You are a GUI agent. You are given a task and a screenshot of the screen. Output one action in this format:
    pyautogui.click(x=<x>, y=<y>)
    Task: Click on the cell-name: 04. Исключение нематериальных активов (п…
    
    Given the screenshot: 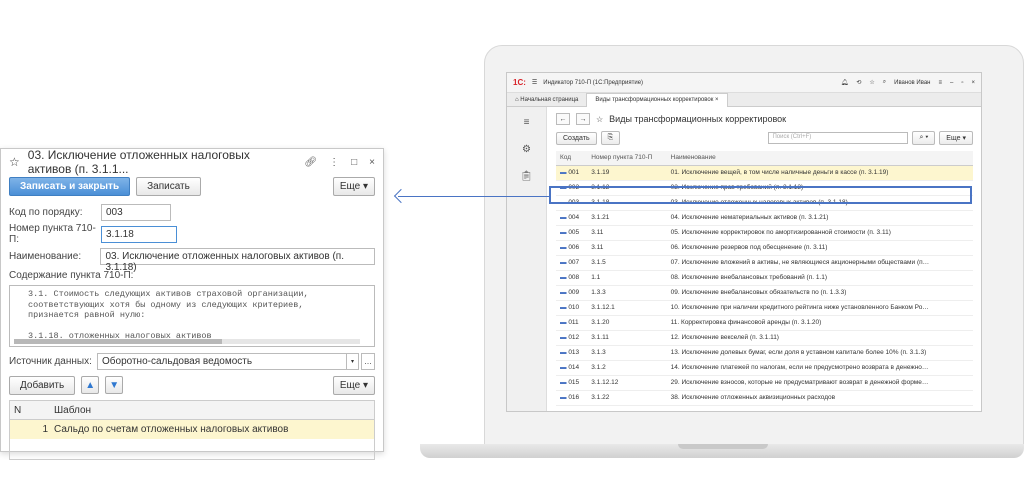 What is the action you would take?
    pyautogui.click(x=819, y=218)
    